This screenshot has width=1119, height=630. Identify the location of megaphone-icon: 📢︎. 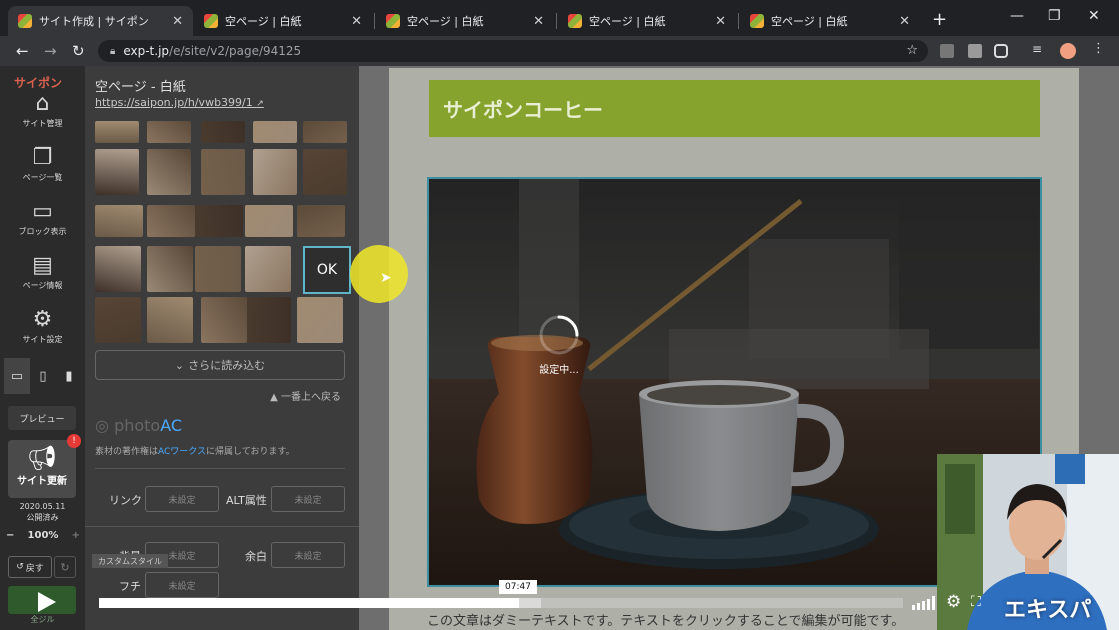
(42, 458).